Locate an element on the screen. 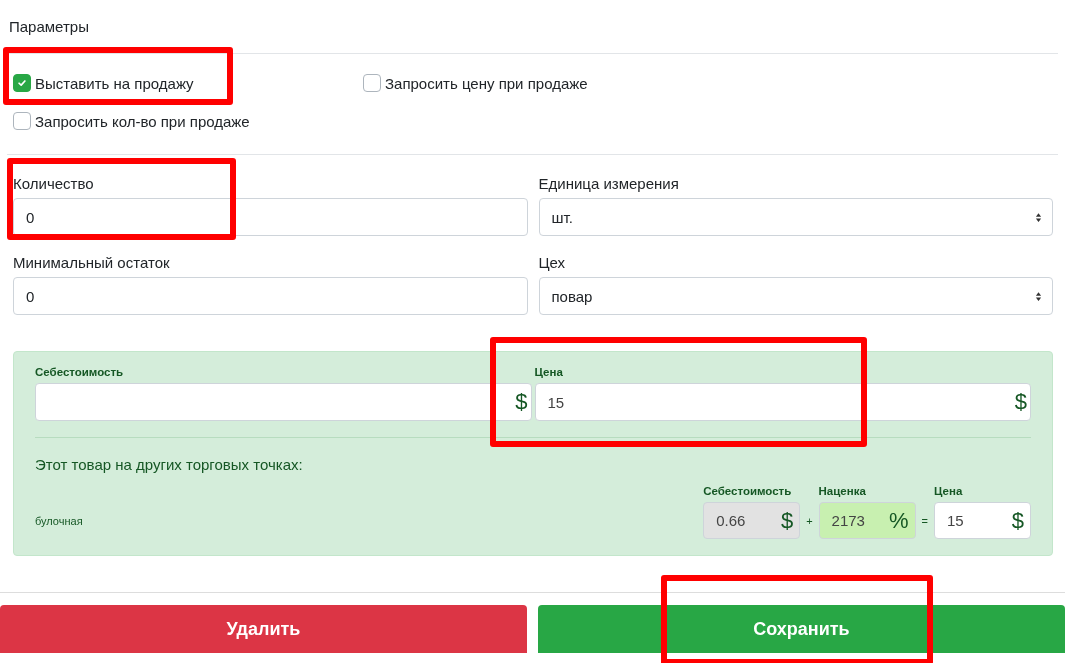  price-field: $ is located at coordinates (283, 402).